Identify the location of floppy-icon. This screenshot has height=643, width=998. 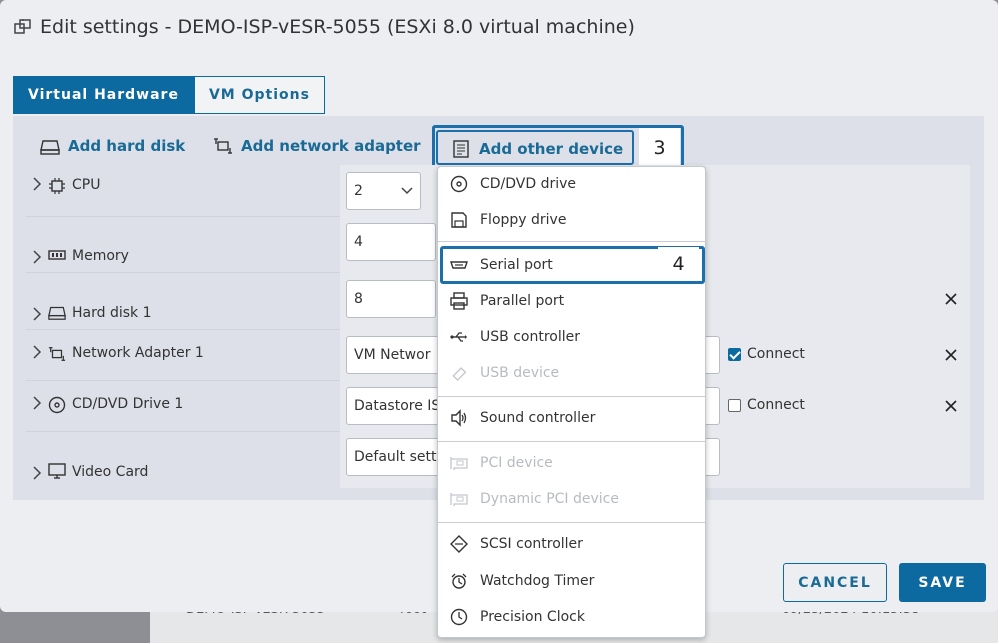
(459, 220).